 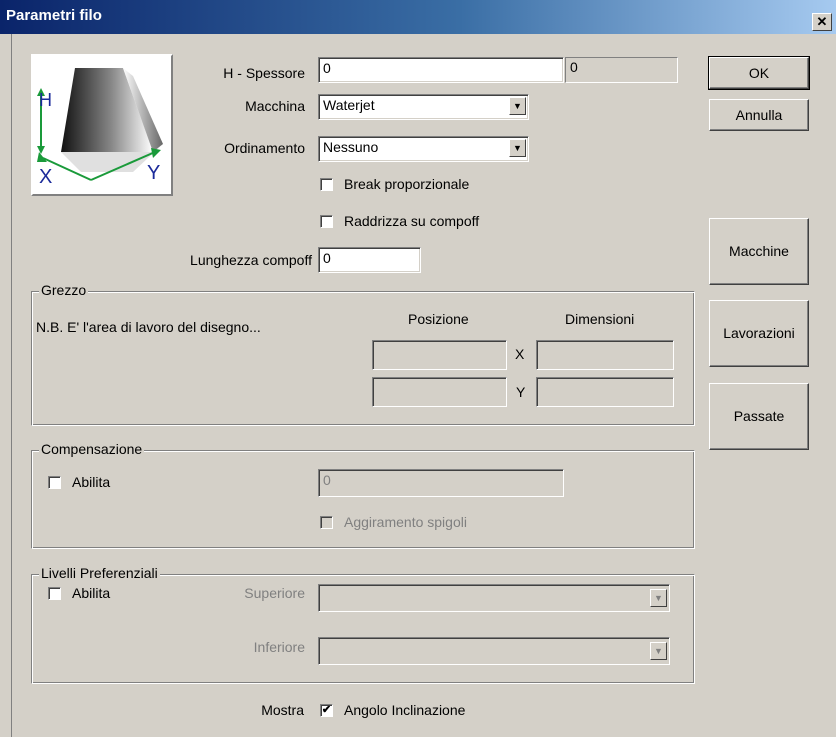 I want to click on livelli-title: Livelli Preferenziali, so click(x=99, y=573).